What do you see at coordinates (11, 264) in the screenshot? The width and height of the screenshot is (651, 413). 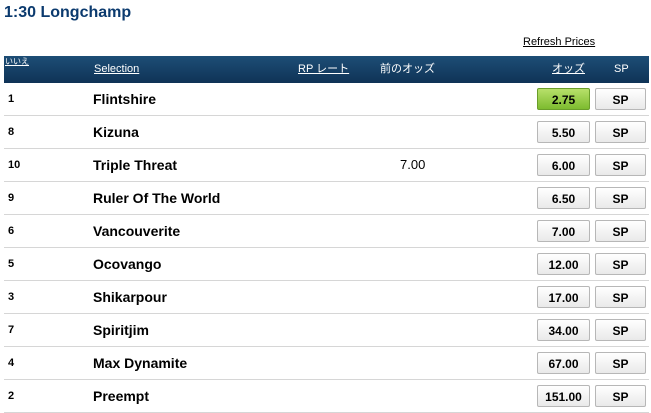 I see `runner-number: 5` at bounding box center [11, 264].